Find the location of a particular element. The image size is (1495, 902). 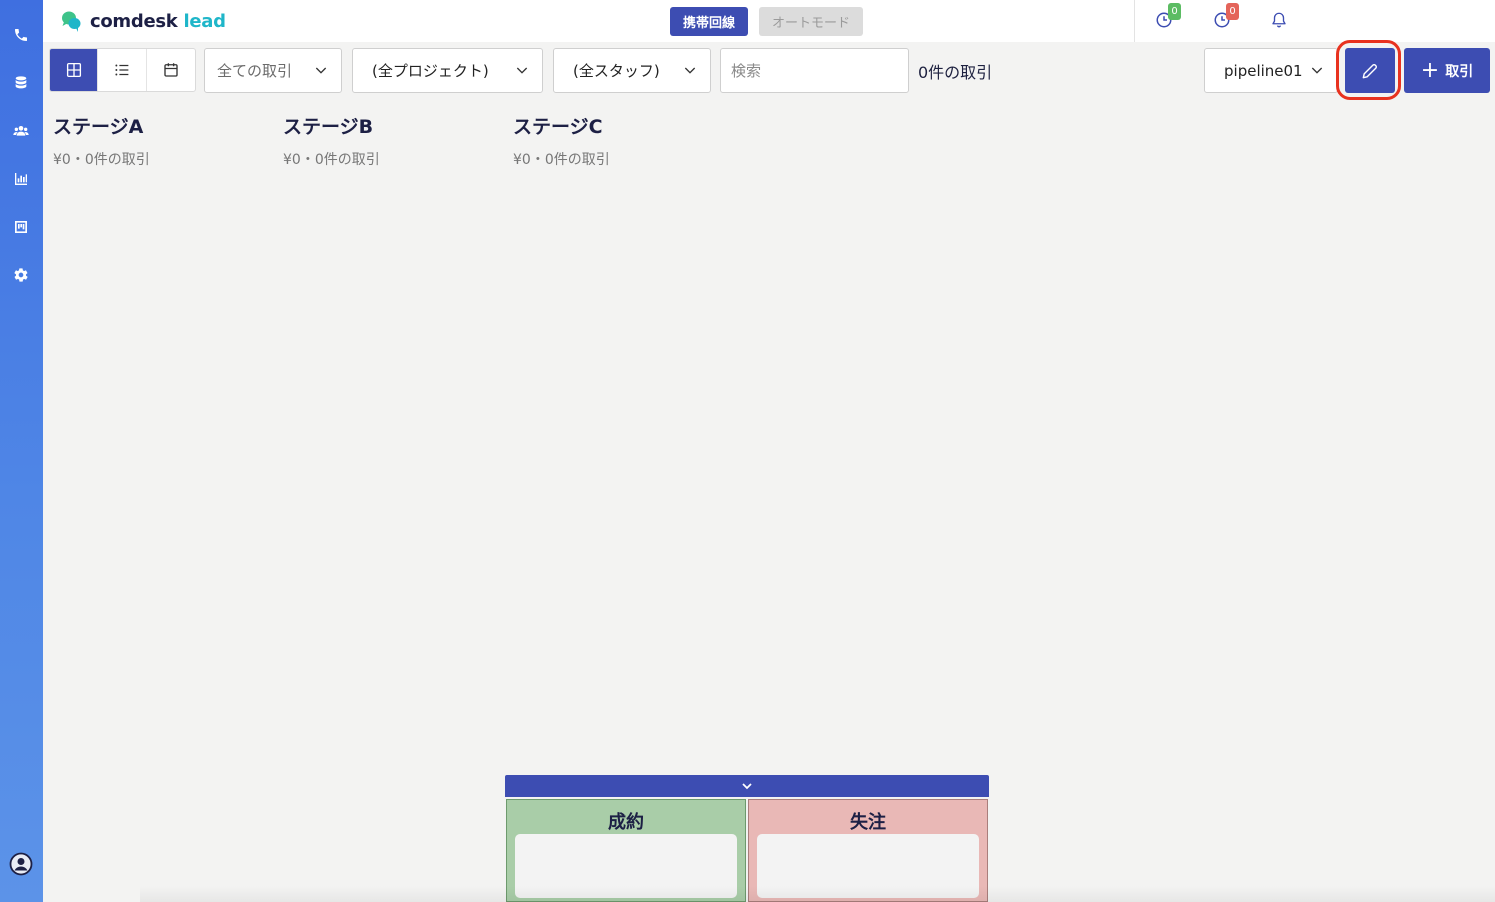

list-icon is located at coordinates (122, 70).